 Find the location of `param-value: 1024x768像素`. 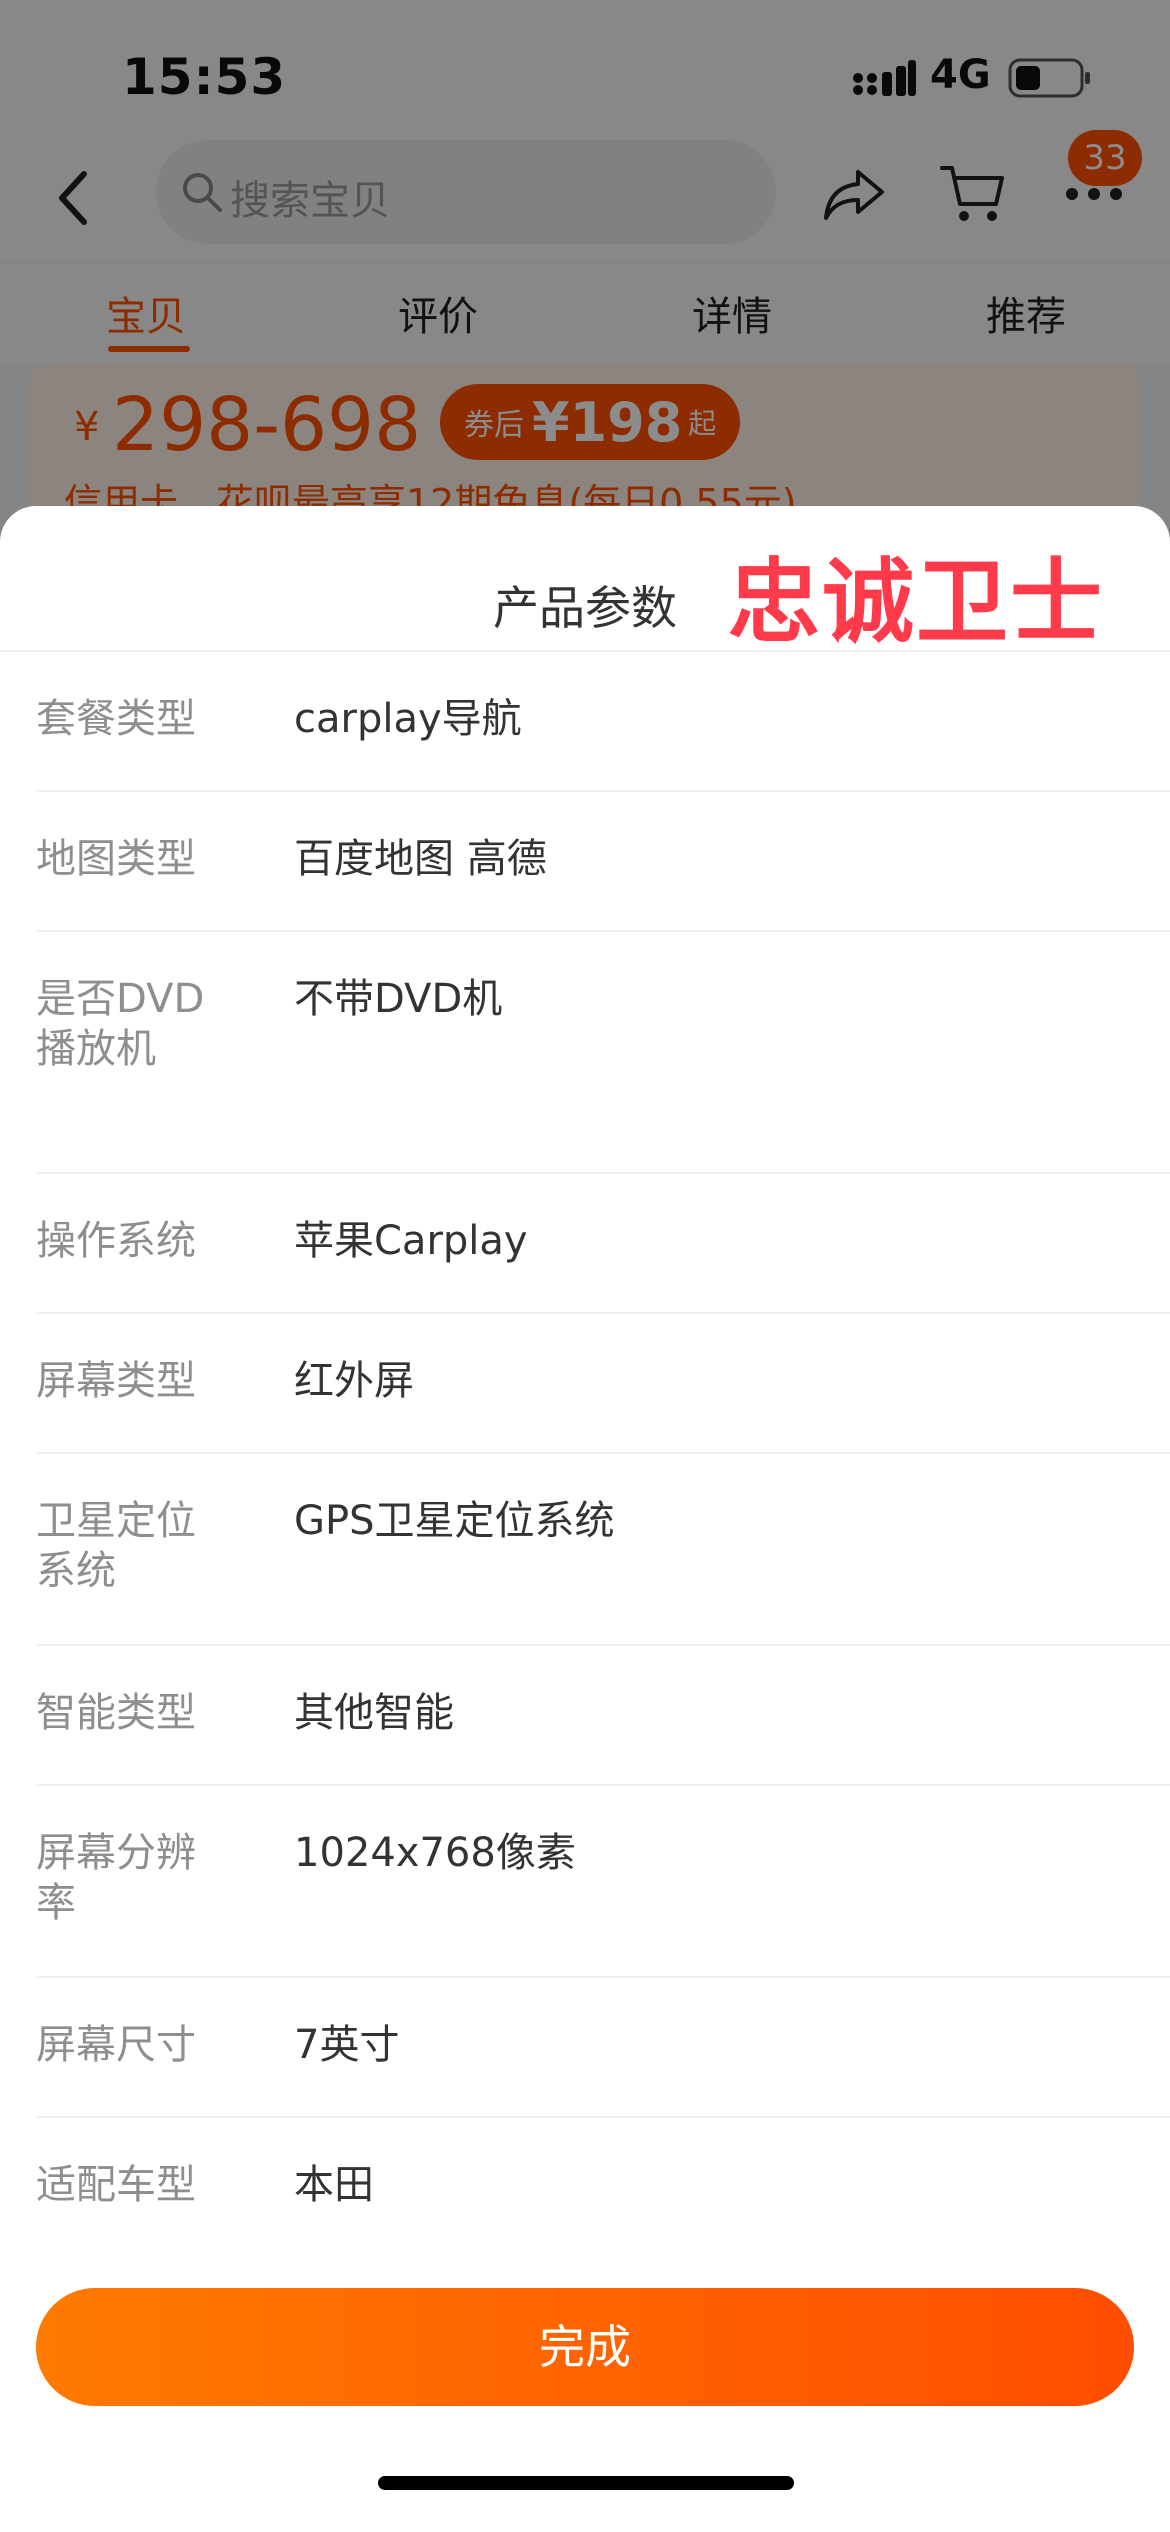

param-value: 1024x768像素 is located at coordinates (435, 1853).